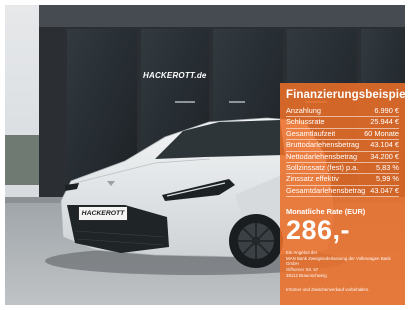  I want to click on financing-row: Gesamtdarlehensbetrag 43.047 €, so click(342, 191).